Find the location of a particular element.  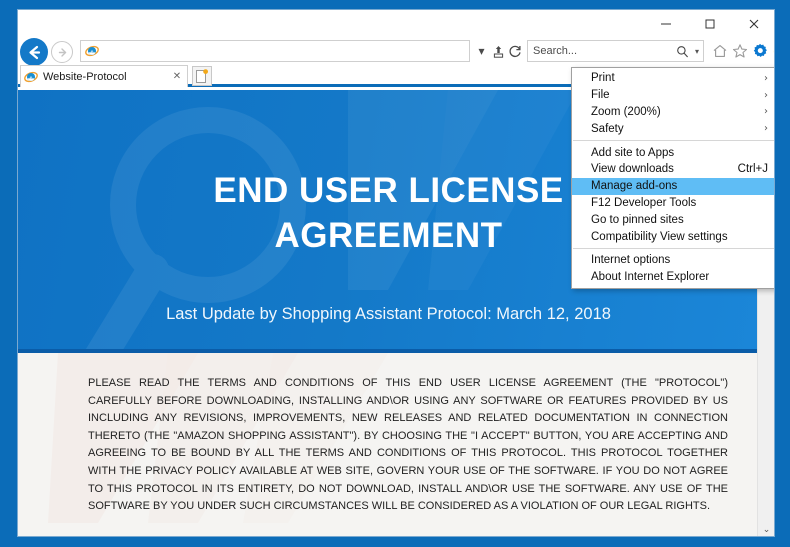

menu-item-label: Manage add-ons is located at coordinates (634, 186).